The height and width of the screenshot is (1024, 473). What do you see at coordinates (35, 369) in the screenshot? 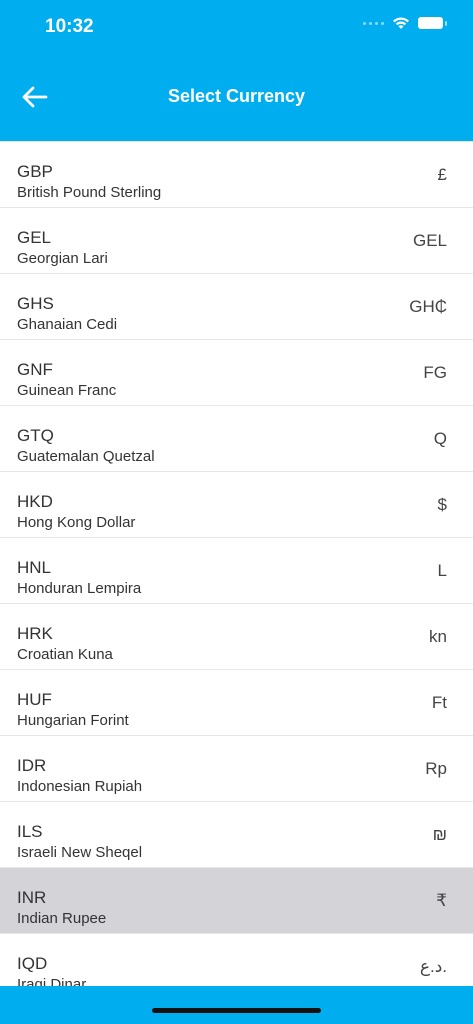
I see `currency-code: GNF` at bounding box center [35, 369].